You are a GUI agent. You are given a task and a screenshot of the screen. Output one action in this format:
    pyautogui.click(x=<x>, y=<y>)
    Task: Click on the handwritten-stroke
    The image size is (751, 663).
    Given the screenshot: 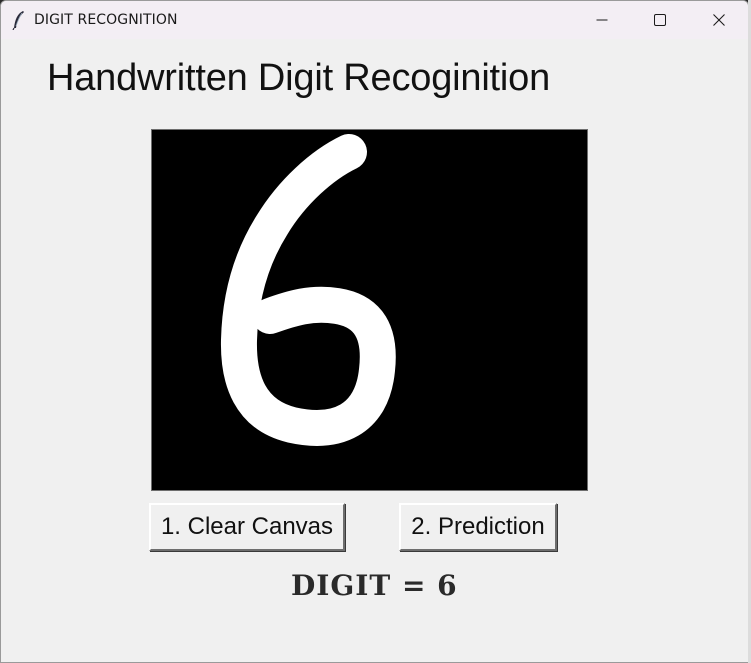 What is the action you would take?
    pyautogui.click(x=308, y=290)
    